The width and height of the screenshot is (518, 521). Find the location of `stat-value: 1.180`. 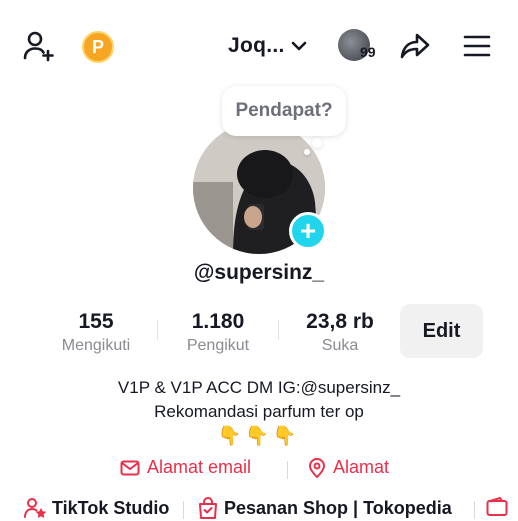

stat-value: 1.180 is located at coordinates (218, 321).